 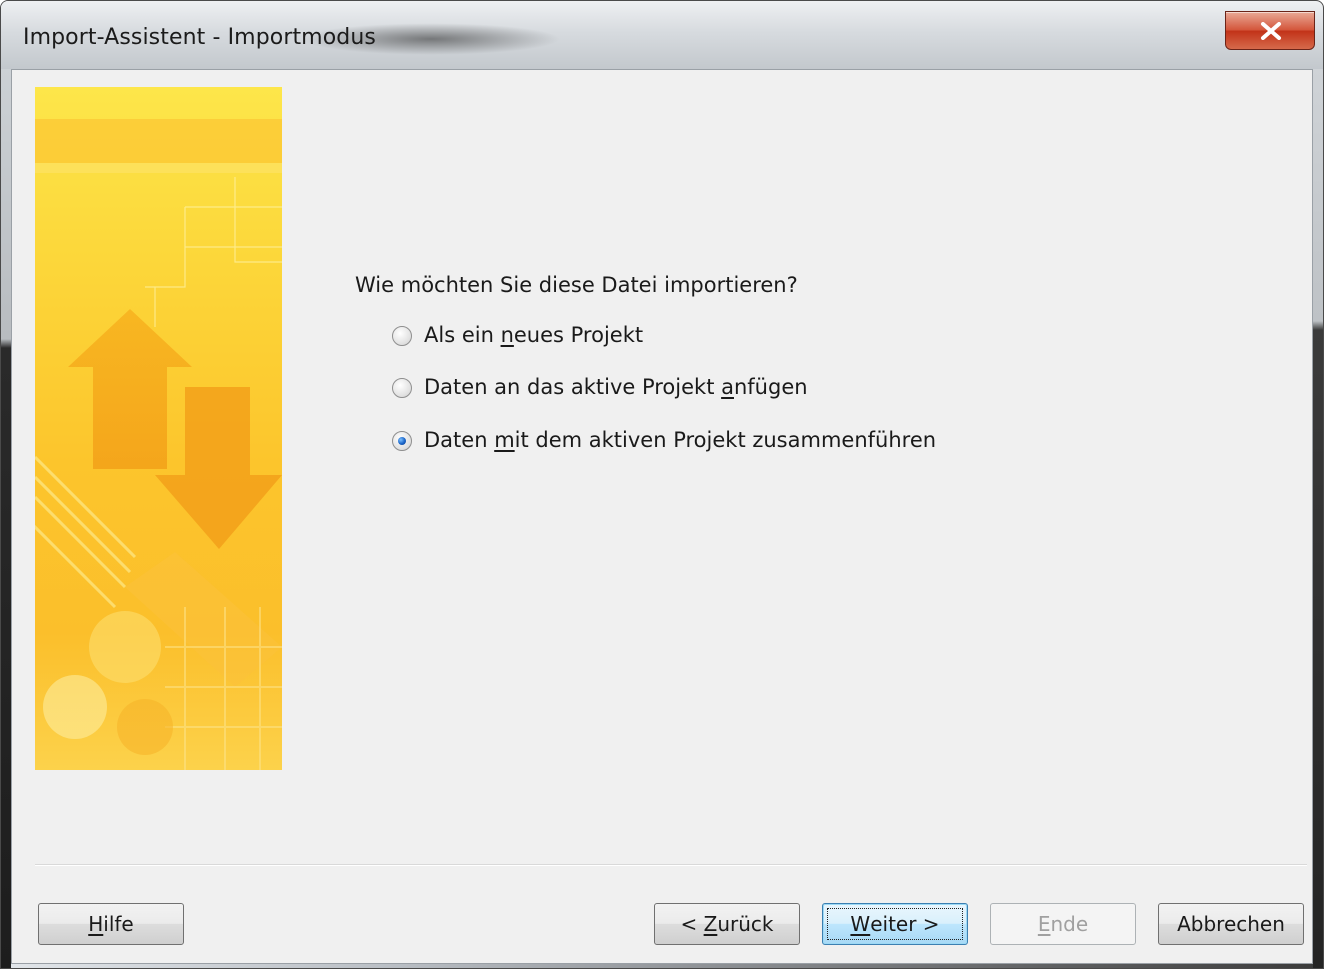 What do you see at coordinates (158, 444) in the screenshot?
I see `banner-artwork-icon` at bounding box center [158, 444].